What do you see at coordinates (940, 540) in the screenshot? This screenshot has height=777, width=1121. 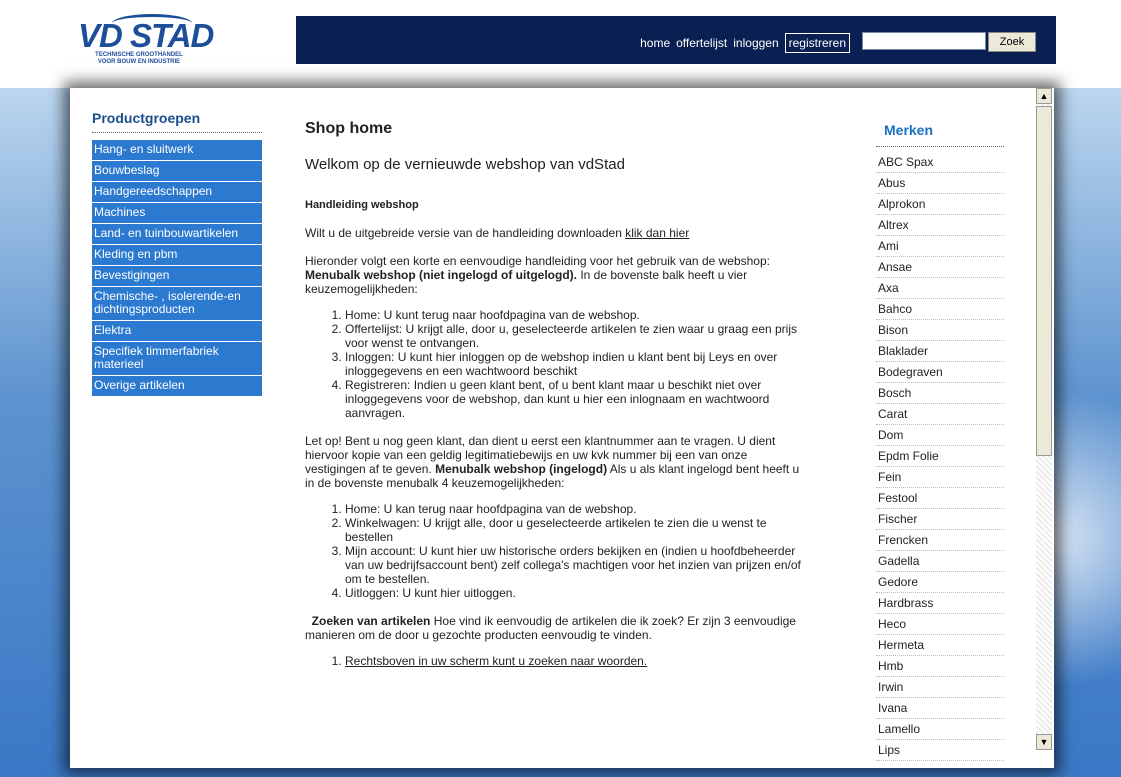 I see `brand-item: Frencken` at bounding box center [940, 540].